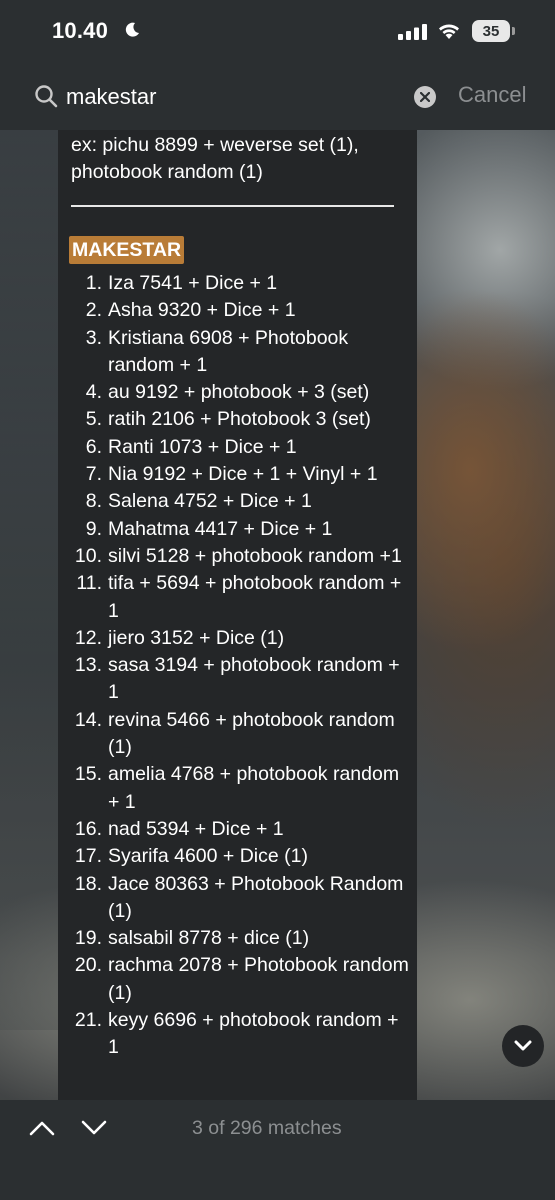 Image resolution: width=555 pixels, height=1200 pixels. What do you see at coordinates (132, 29) in the screenshot?
I see `moon-icon` at bounding box center [132, 29].